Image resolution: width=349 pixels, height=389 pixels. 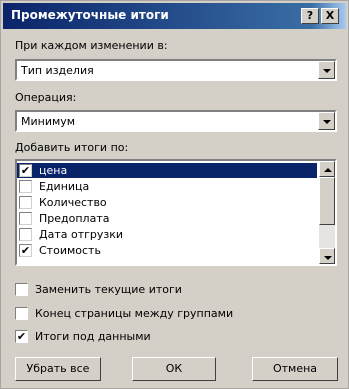 I want to click on list-item: ✔ Стоимость, so click(x=167, y=250).